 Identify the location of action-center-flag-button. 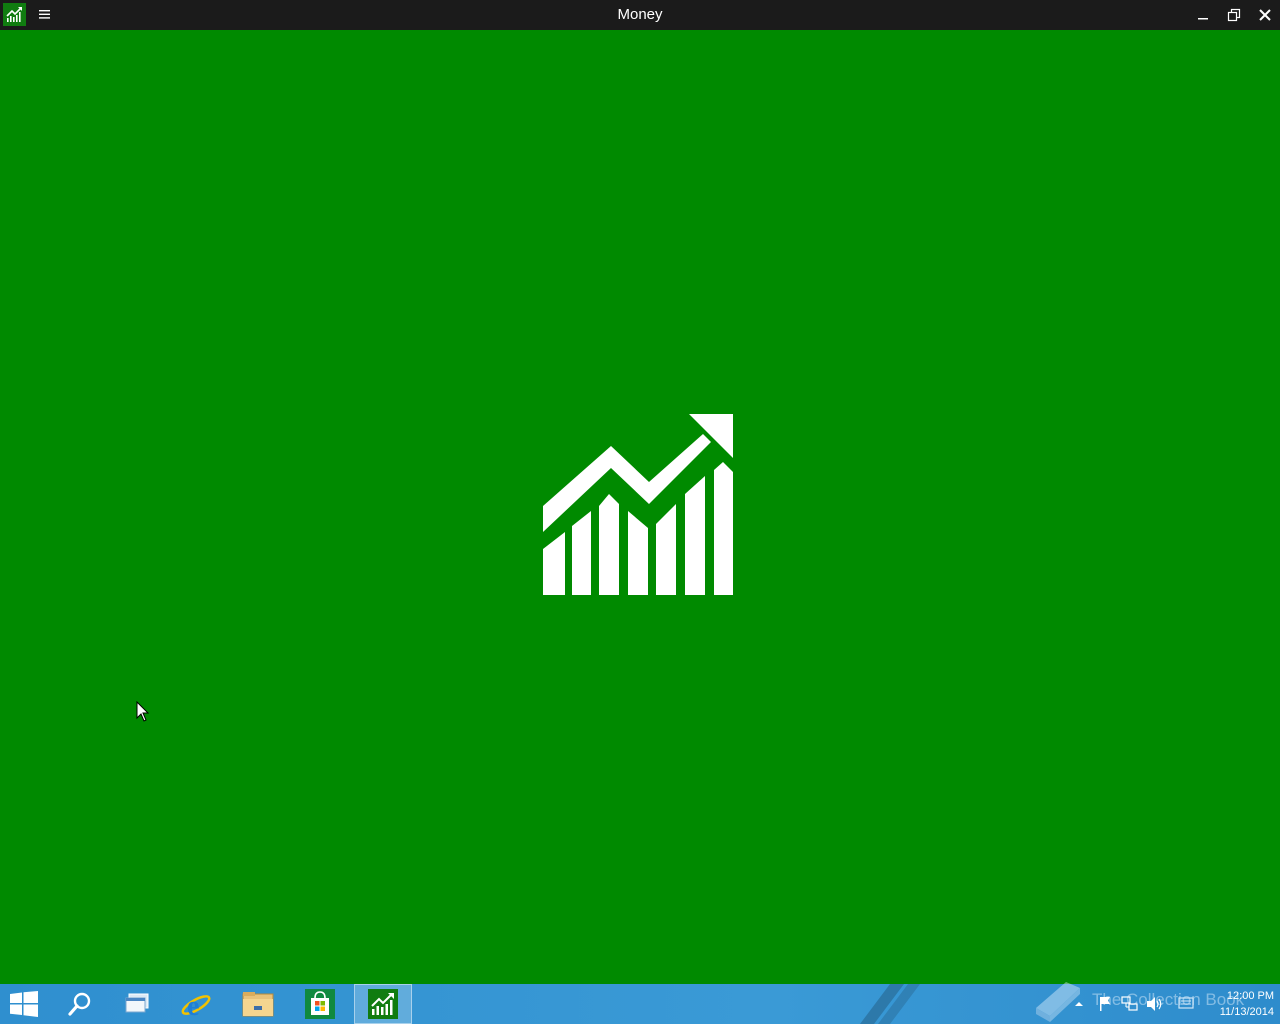
(1105, 1004).